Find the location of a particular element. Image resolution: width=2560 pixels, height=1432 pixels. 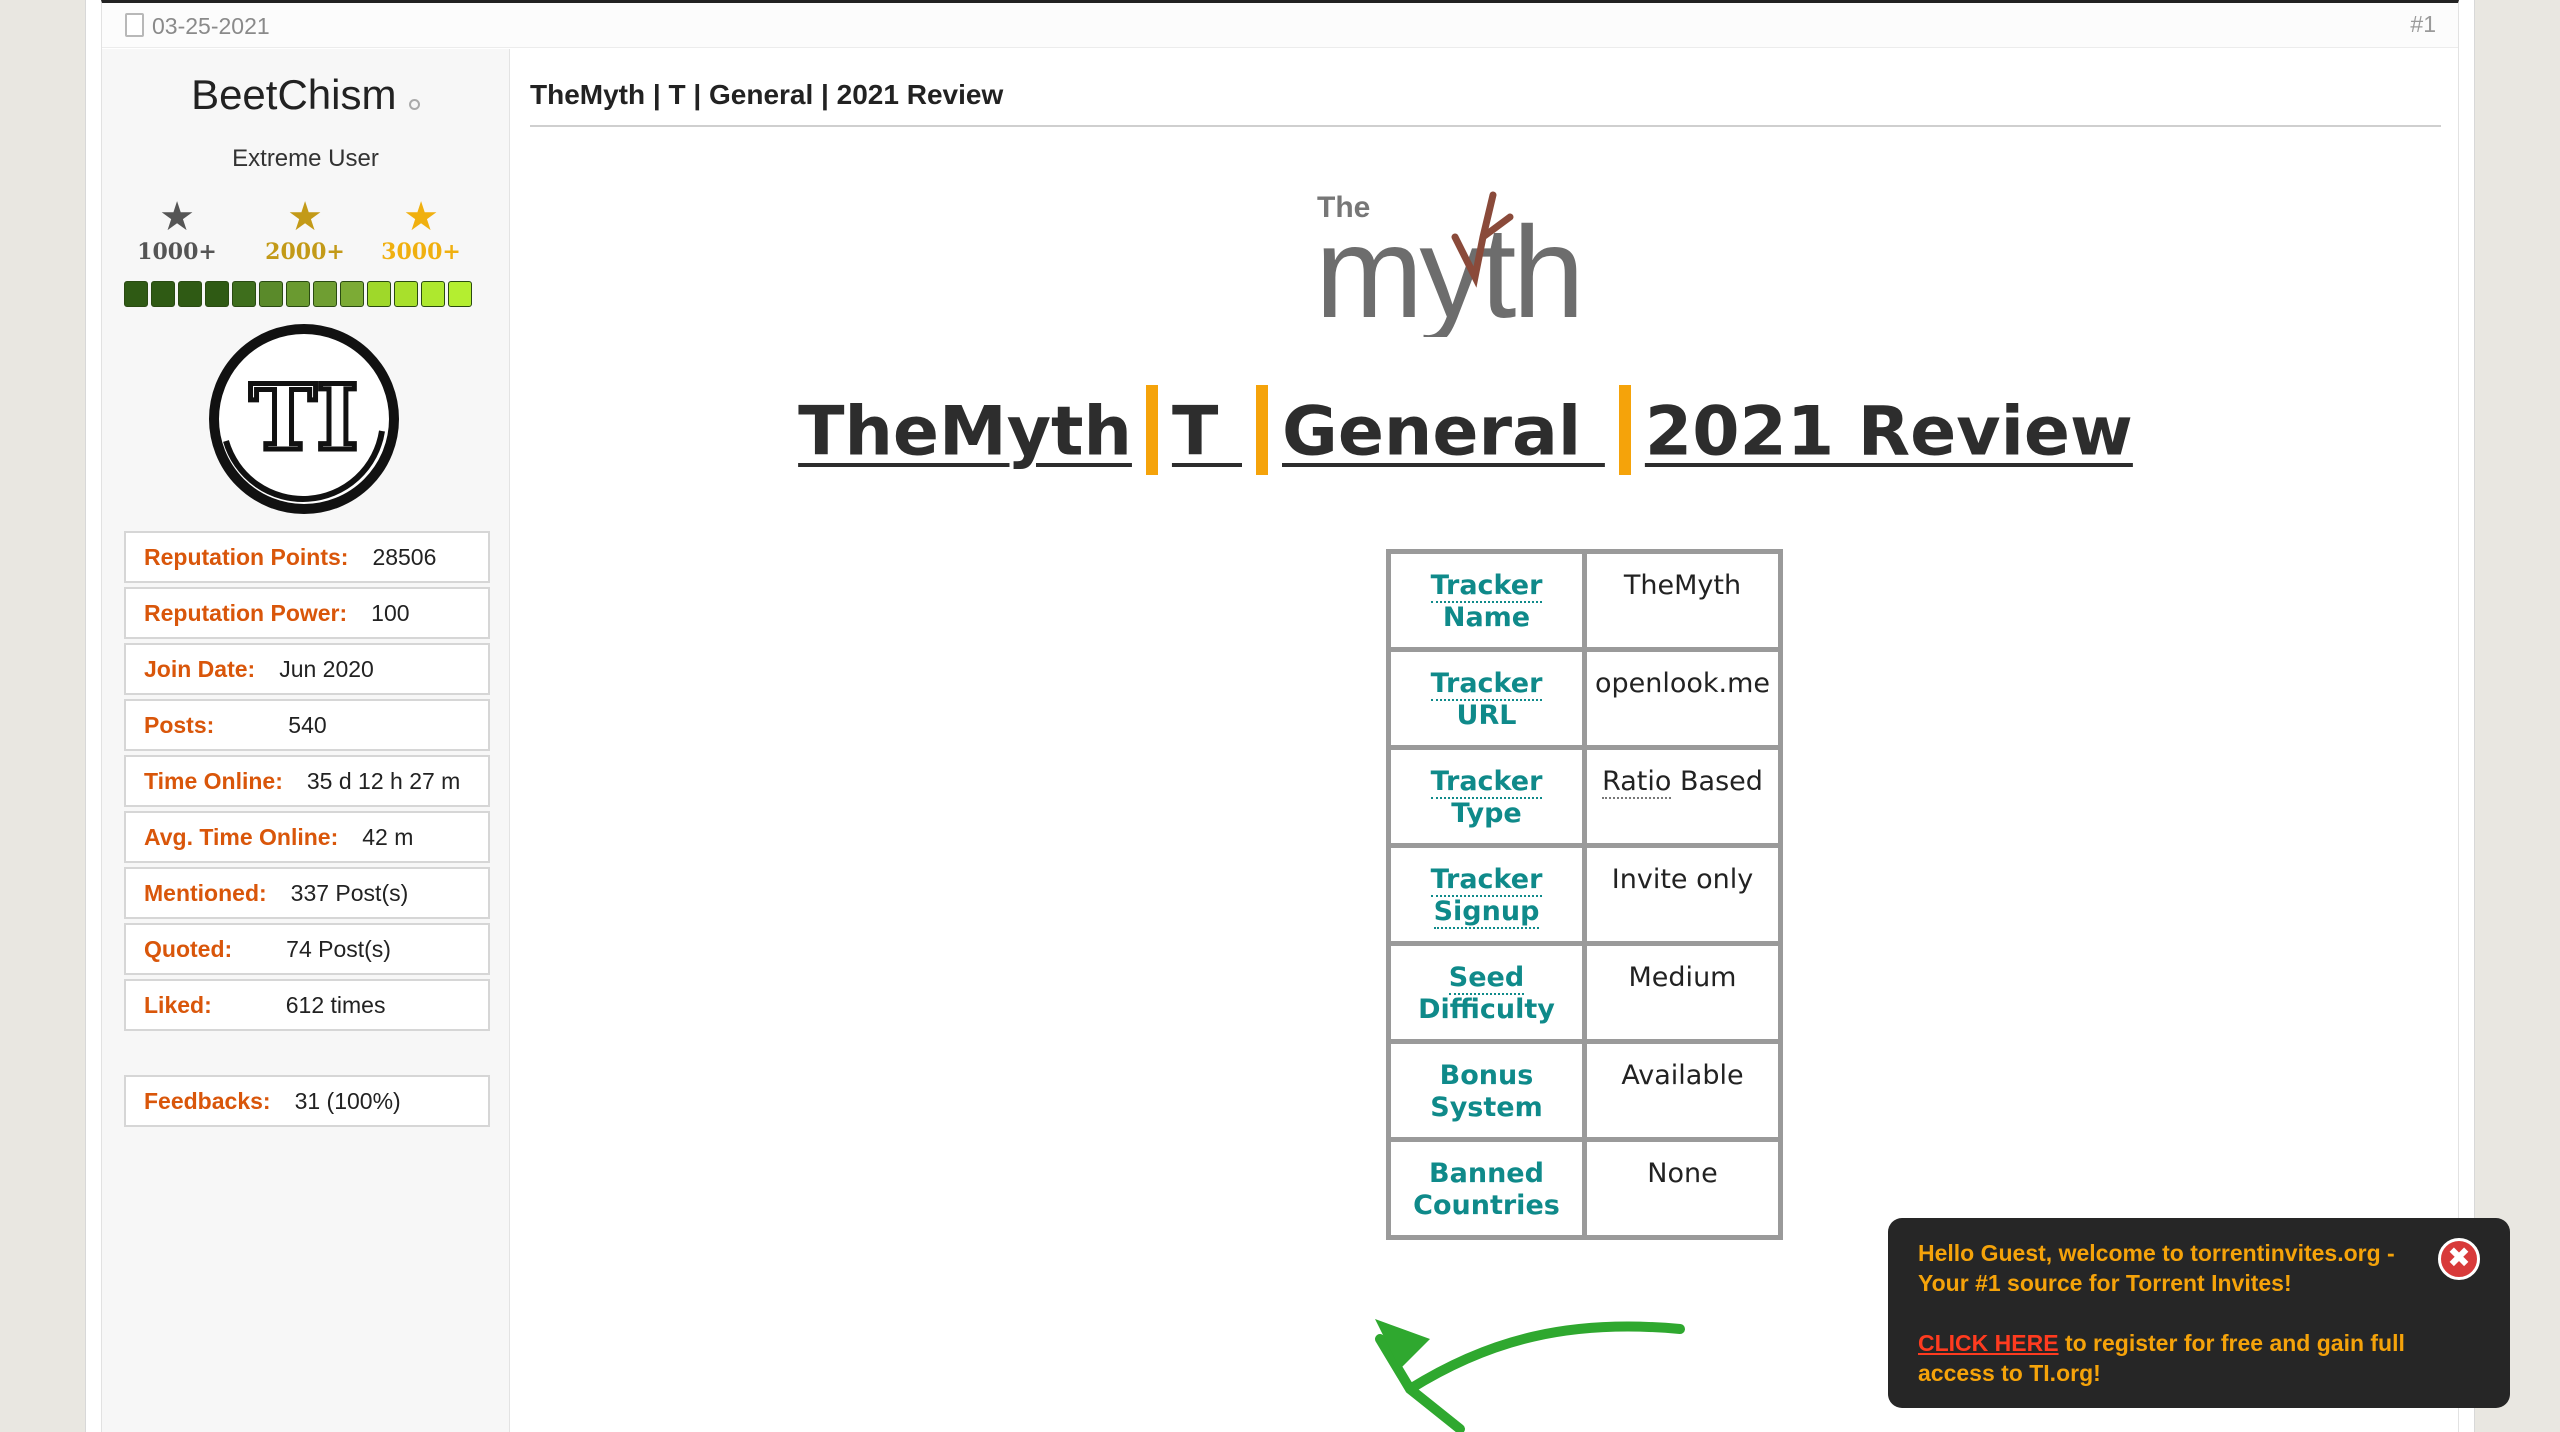

stat-avg-time-online: Avg. Time Online: 42 m is located at coordinates (307, 837).